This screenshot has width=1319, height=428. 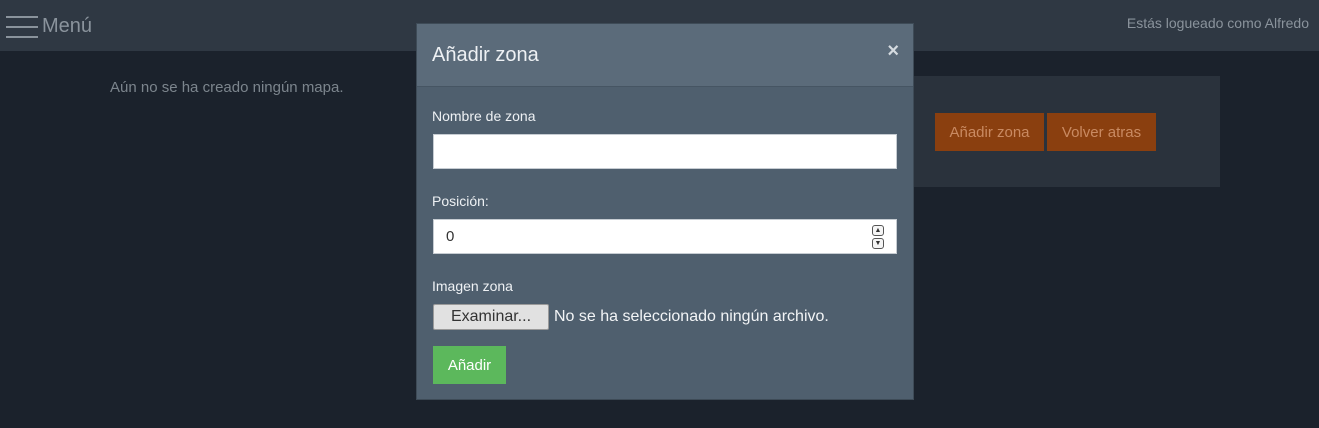 I want to click on modal-title: Añadir zona, so click(x=485, y=55).